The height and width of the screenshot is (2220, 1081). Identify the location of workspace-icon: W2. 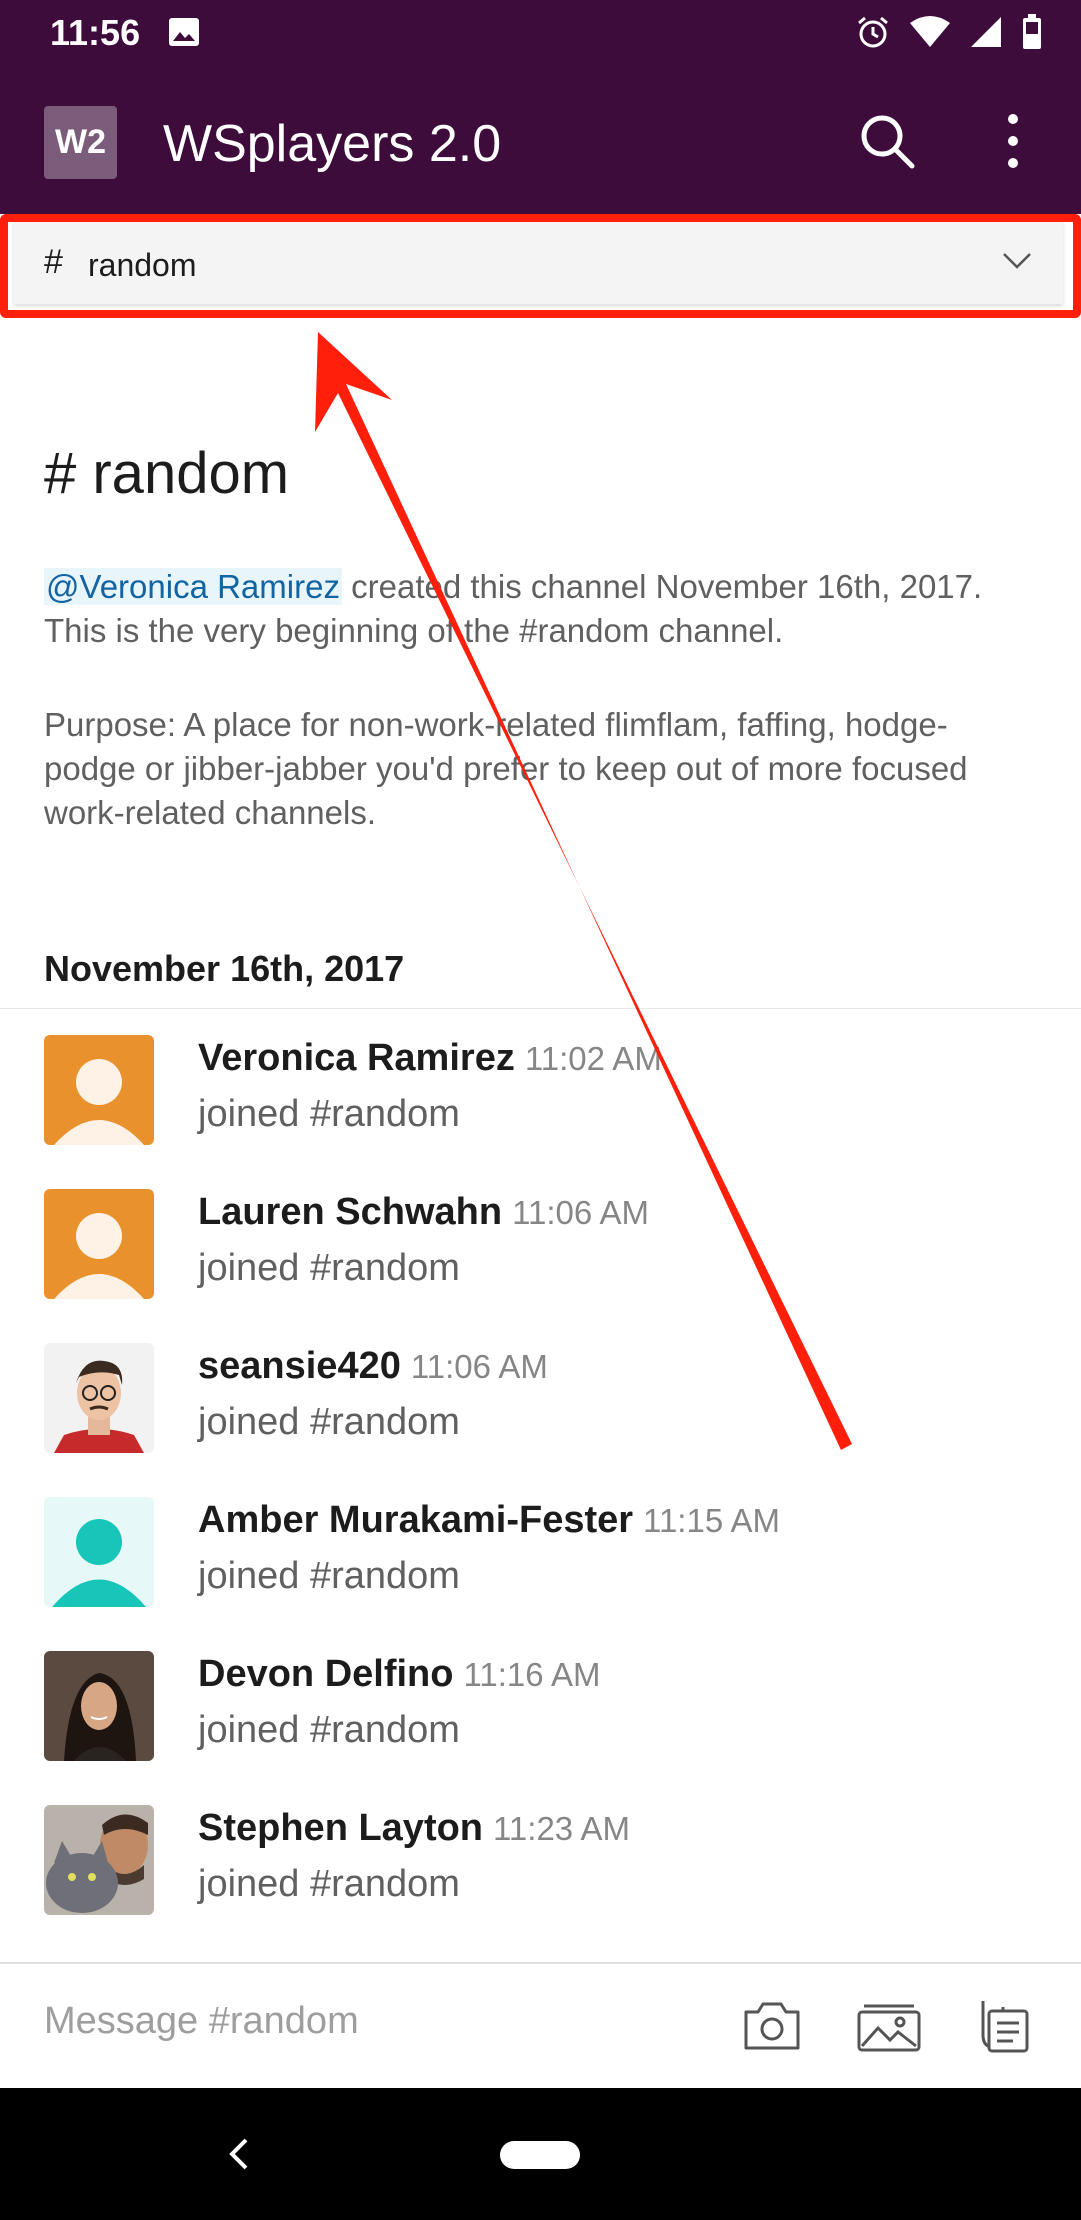
(80, 142).